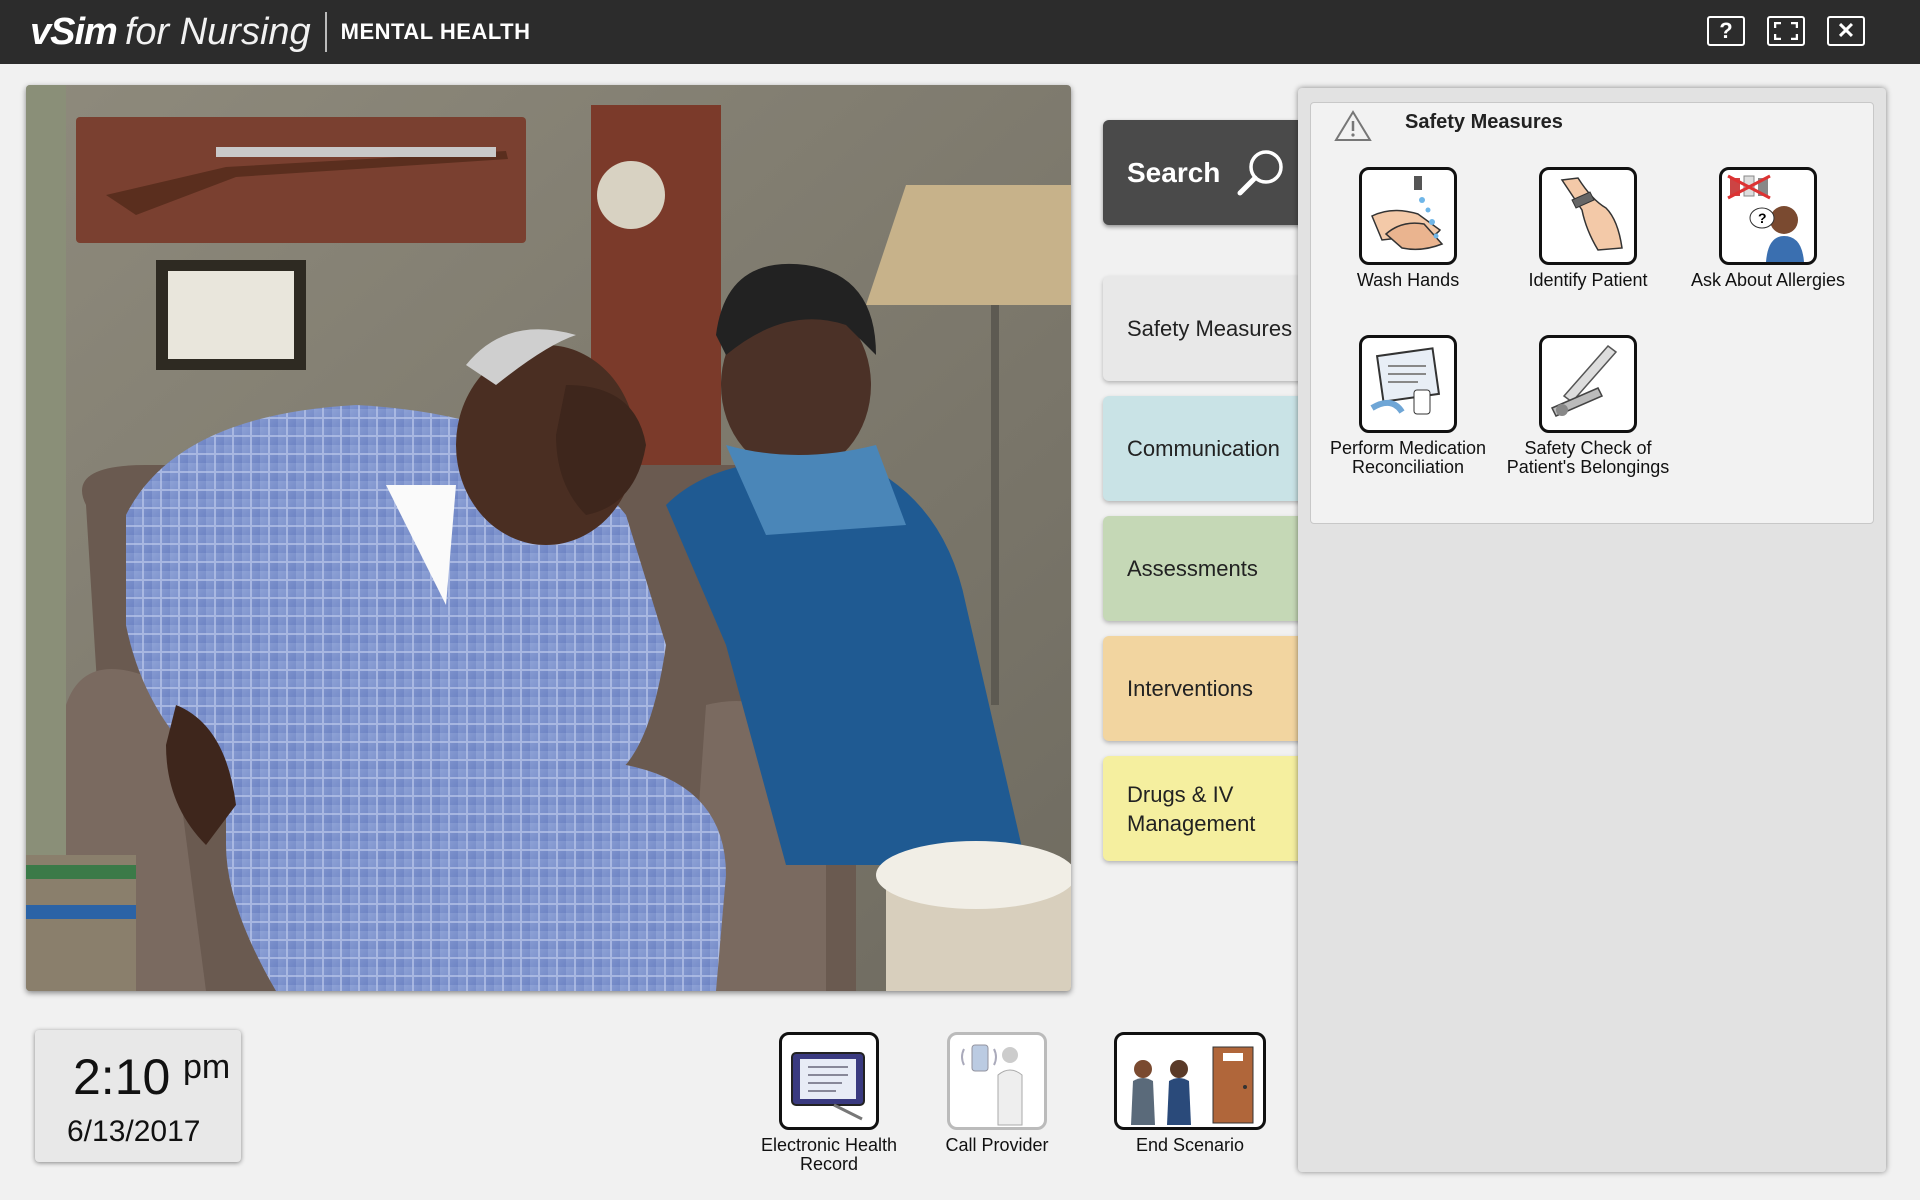 Image resolution: width=1920 pixels, height=1200 pixels. Describe the element at coordinates (829, 1154) in the screenshot. I see `bottom-action-label: Electronic Health Record` at that location.